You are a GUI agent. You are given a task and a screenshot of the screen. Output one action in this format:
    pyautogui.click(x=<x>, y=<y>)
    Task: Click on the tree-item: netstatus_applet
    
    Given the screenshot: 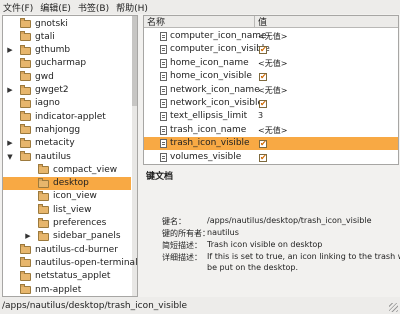 What is the action you would take?
    pyautogui.click(x=67, y=276)
    